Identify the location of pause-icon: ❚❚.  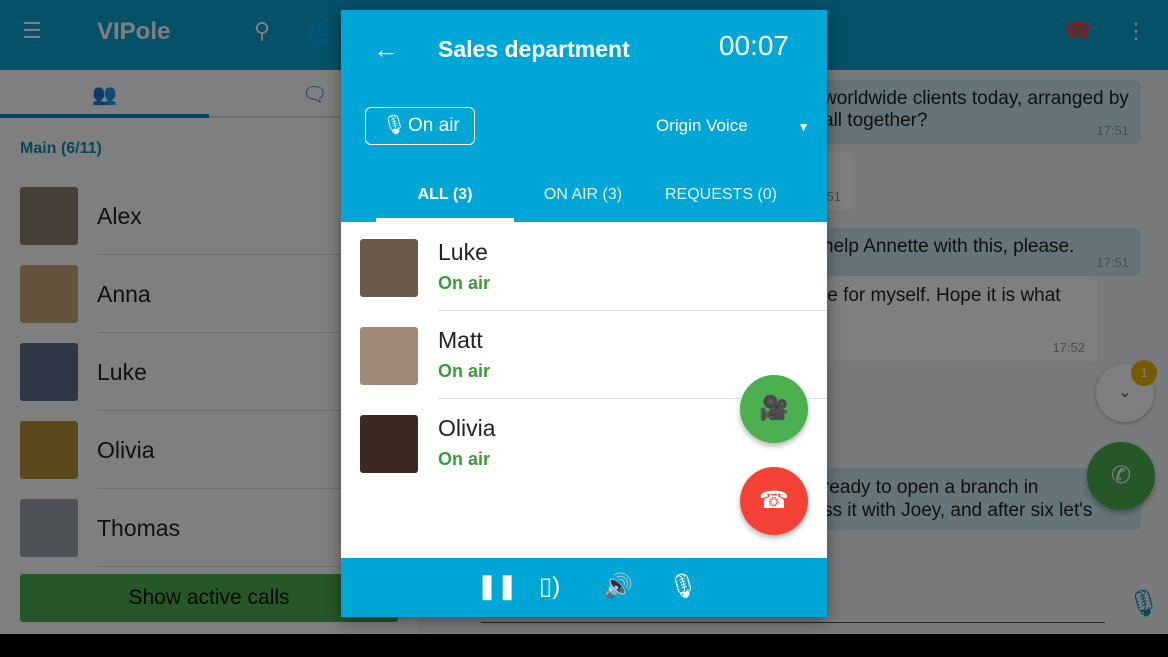
(497, 586).